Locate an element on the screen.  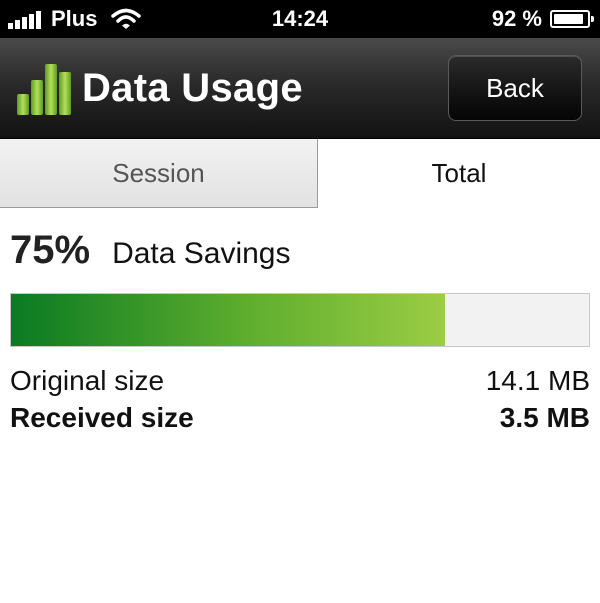
received-size-row: Received size 3.5 MB is located at coordinates (300, 418).